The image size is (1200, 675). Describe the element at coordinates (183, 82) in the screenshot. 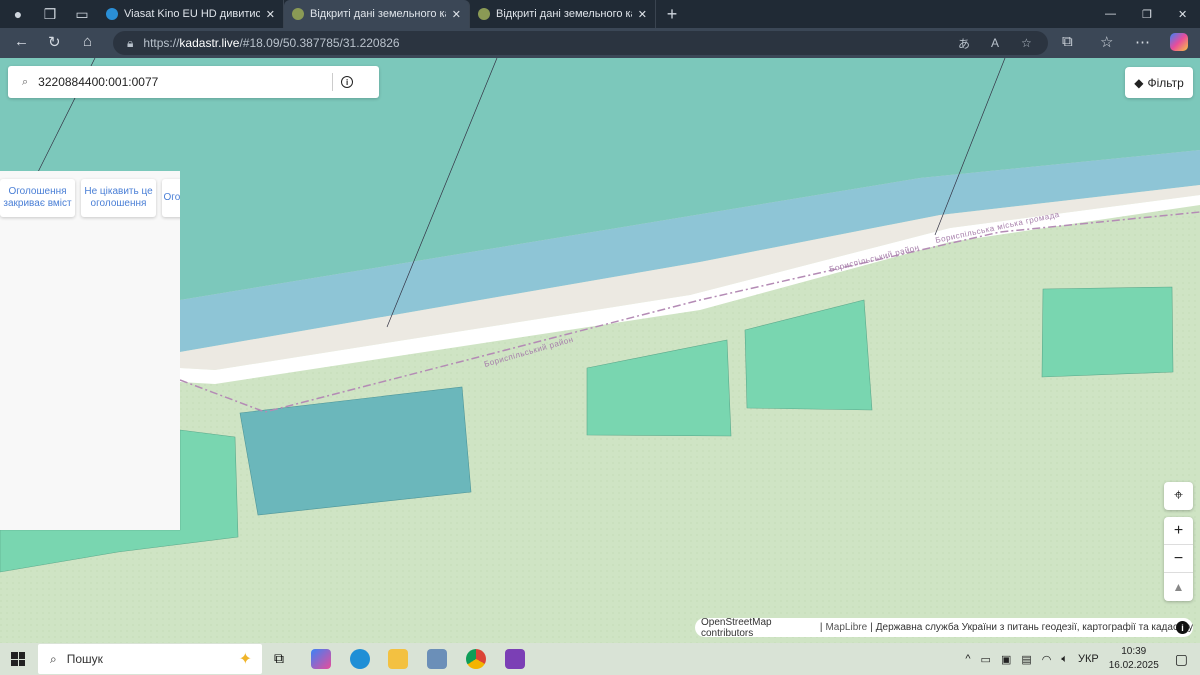

I see `search-input` at that location.